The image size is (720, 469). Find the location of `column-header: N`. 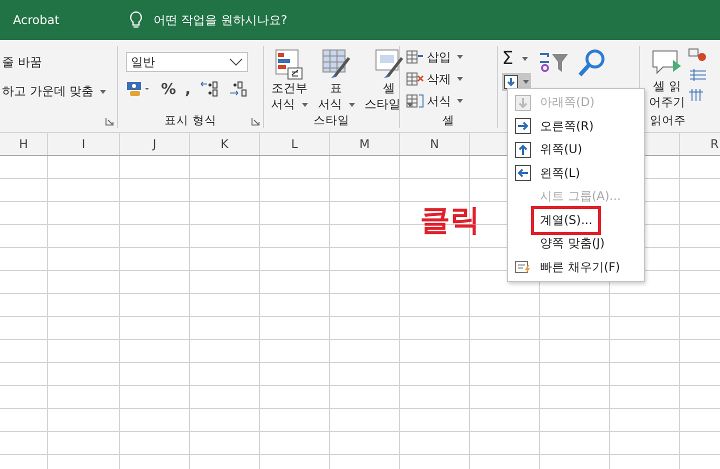

column-header: N is located at coordinates (435, 144).